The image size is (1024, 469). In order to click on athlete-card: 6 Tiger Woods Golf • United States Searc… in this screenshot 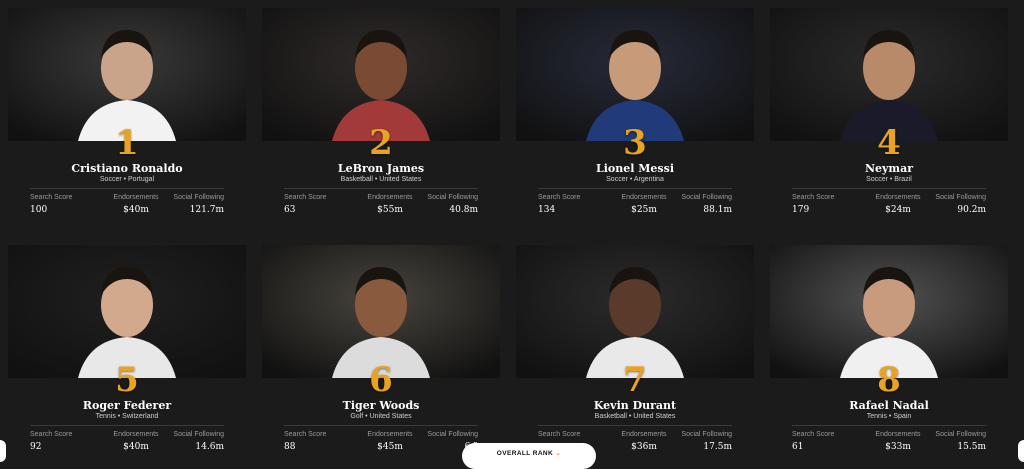, I will do `click(381, 350)`.